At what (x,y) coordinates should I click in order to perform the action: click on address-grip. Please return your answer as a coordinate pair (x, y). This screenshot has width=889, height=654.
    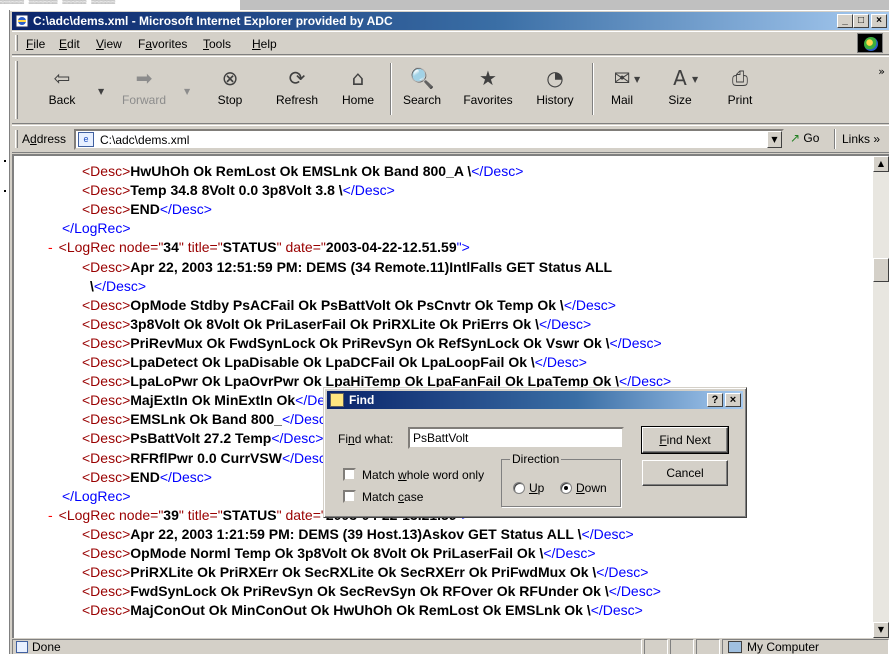
    Looking at the image, I should click on (16, 139).